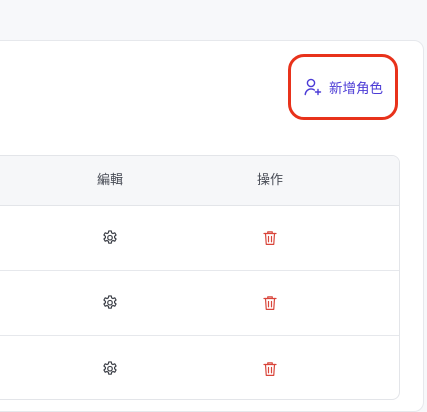 The width and height of the screenshot is (427, 412). Describe the element at coordinates (199, 181) in the screenshot. I see `table-header: 編輯 操作` at that location.